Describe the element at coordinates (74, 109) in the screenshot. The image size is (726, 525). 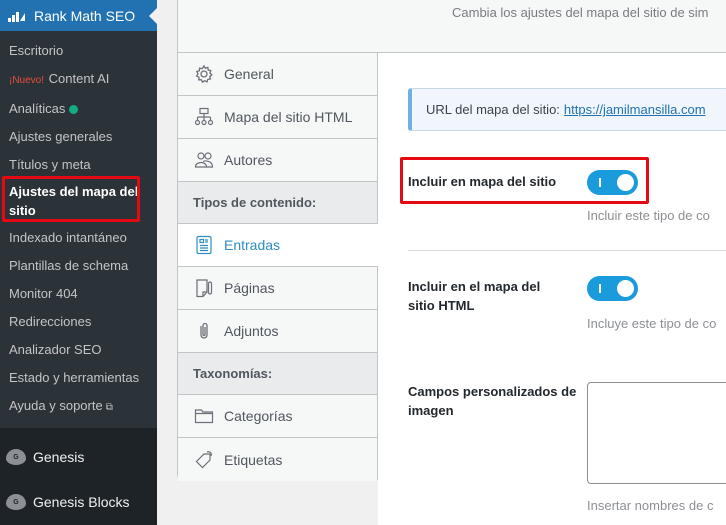
I see `status-dot-icon` at that location.